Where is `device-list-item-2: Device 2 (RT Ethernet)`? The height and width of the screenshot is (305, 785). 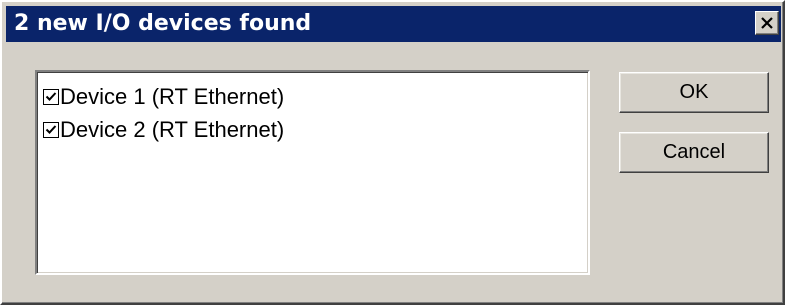 device-list-item-2: Device 2 (RT Ethernet) is located at coordinates (163, 130).